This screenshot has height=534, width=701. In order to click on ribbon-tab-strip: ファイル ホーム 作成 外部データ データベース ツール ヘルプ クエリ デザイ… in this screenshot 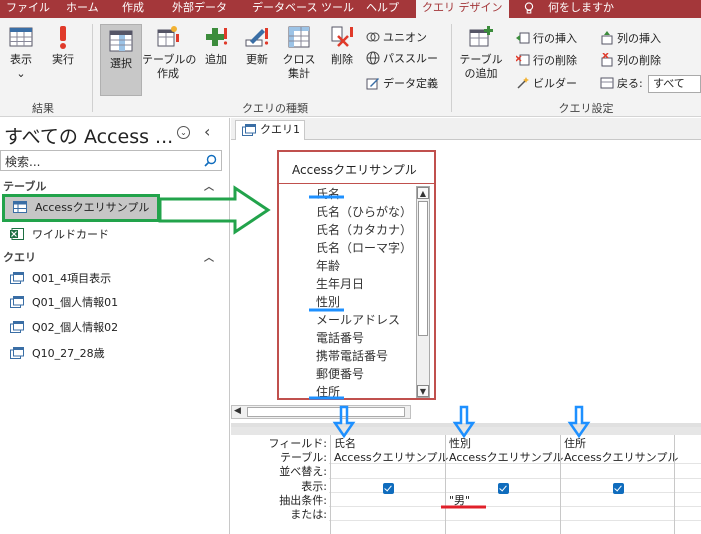, I will do `click(350, 9)`.